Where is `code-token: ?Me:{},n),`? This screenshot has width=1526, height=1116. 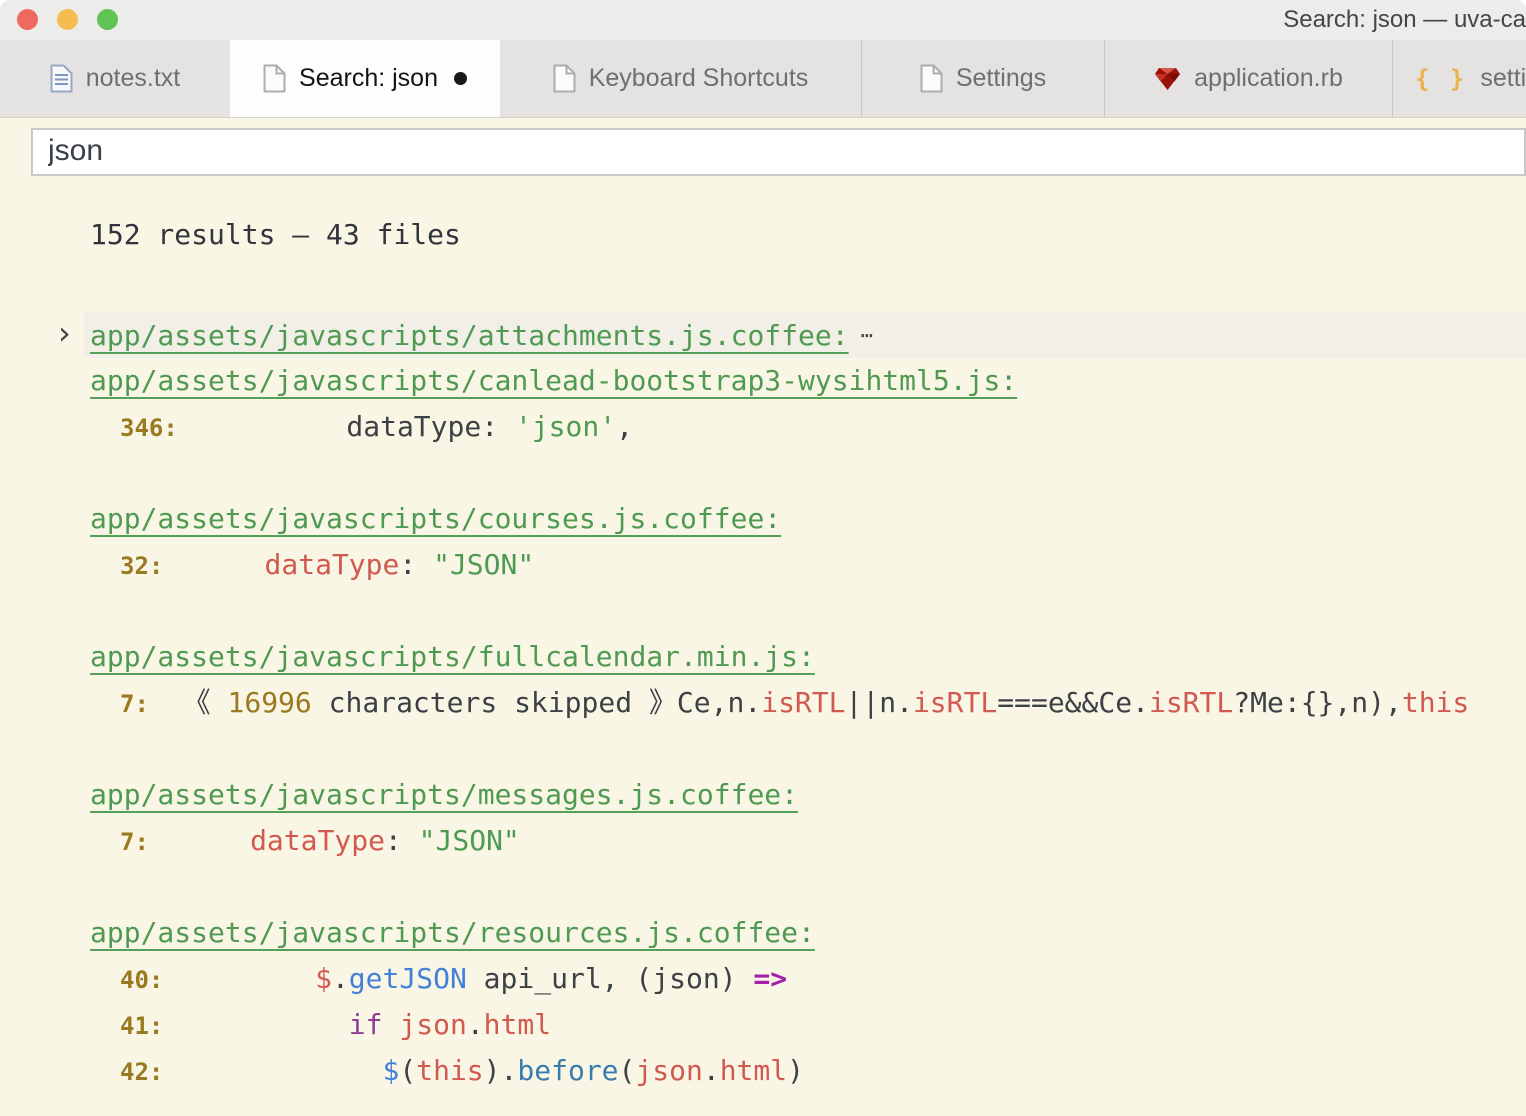 code-token: ?Me:{},n), is located at coordinates (1317, 702).